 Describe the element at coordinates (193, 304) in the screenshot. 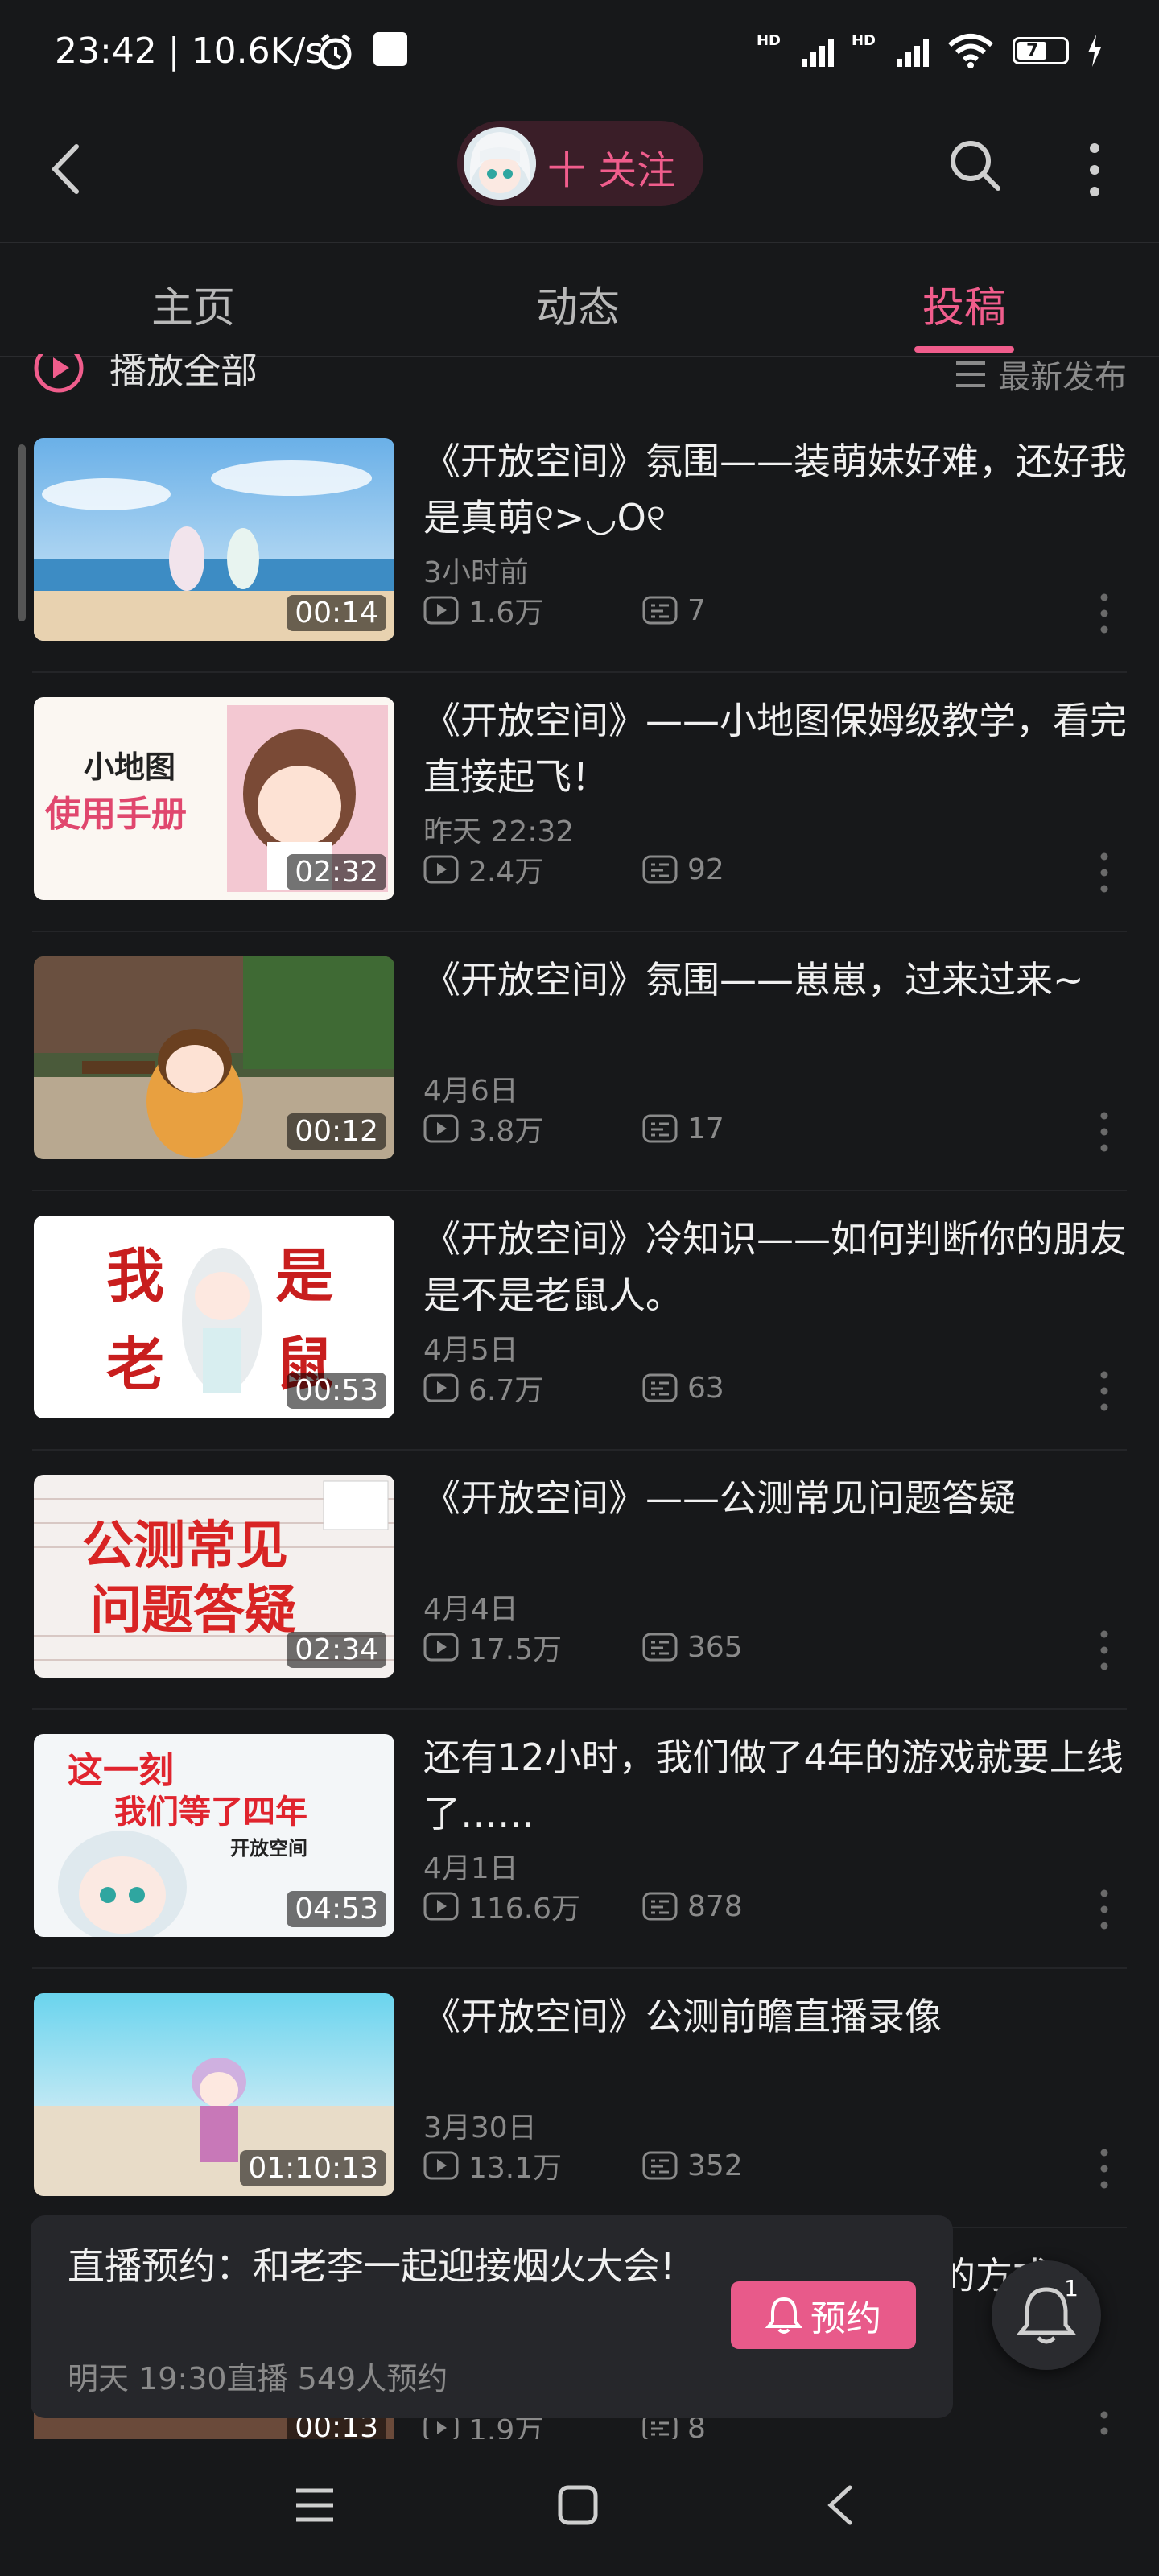

I see `tab-home: 主页` at that location.